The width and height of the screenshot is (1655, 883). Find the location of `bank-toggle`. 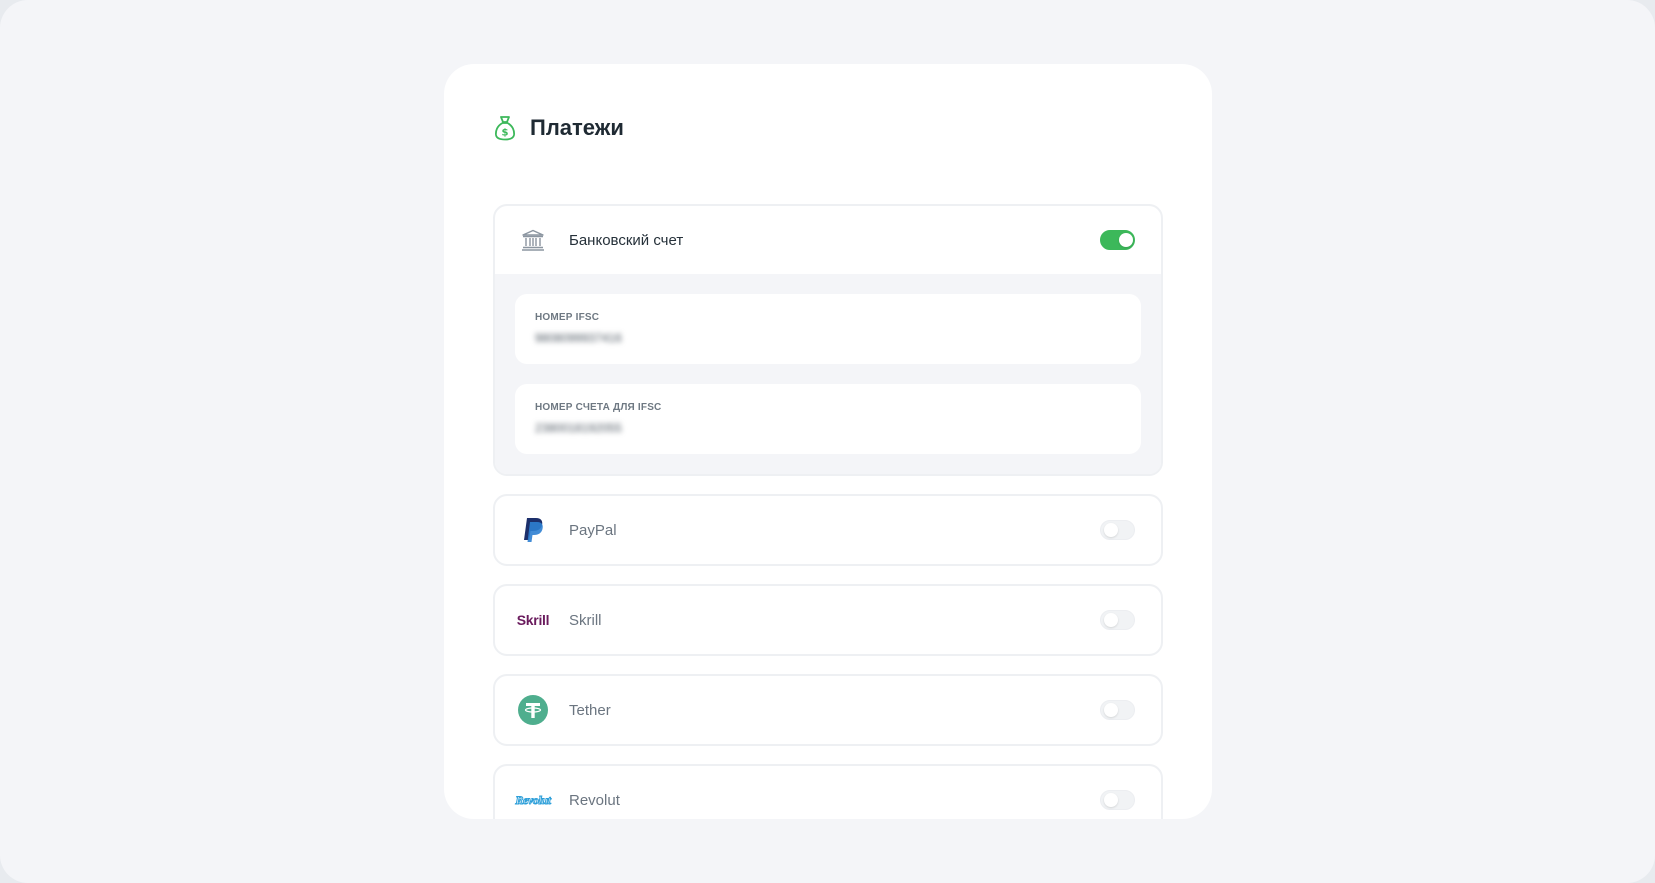

bank-toggle is located at coordinates (1117, 240).